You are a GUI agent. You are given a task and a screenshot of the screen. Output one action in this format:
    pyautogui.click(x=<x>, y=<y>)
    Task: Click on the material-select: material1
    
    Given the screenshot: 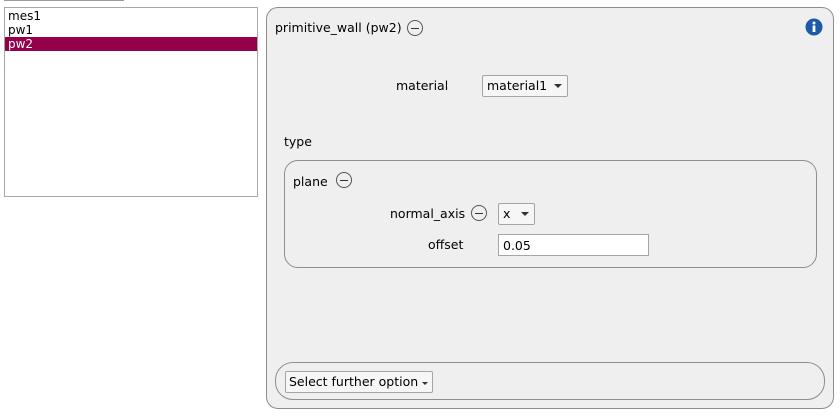 What is the action you would take?
    pyautogui.click(x=525, y=86)
    